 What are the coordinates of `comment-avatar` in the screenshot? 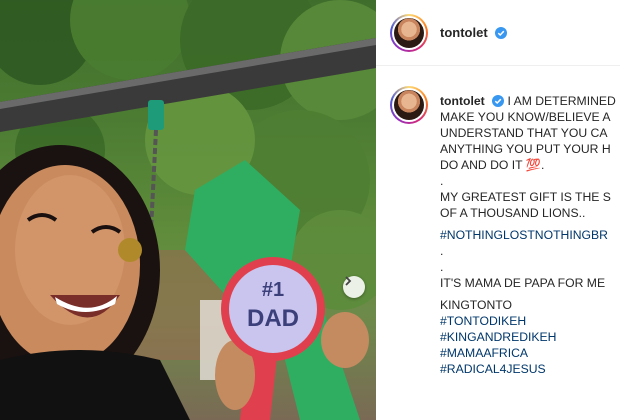 It's located at (409, 105).